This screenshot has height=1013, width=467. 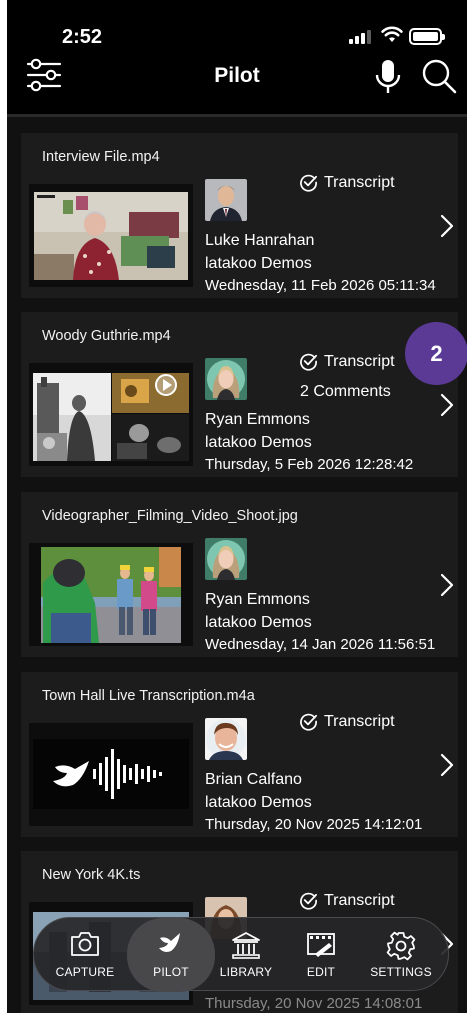 I want to click on tab-label: CAPTURE, so click(x=85, y=972).